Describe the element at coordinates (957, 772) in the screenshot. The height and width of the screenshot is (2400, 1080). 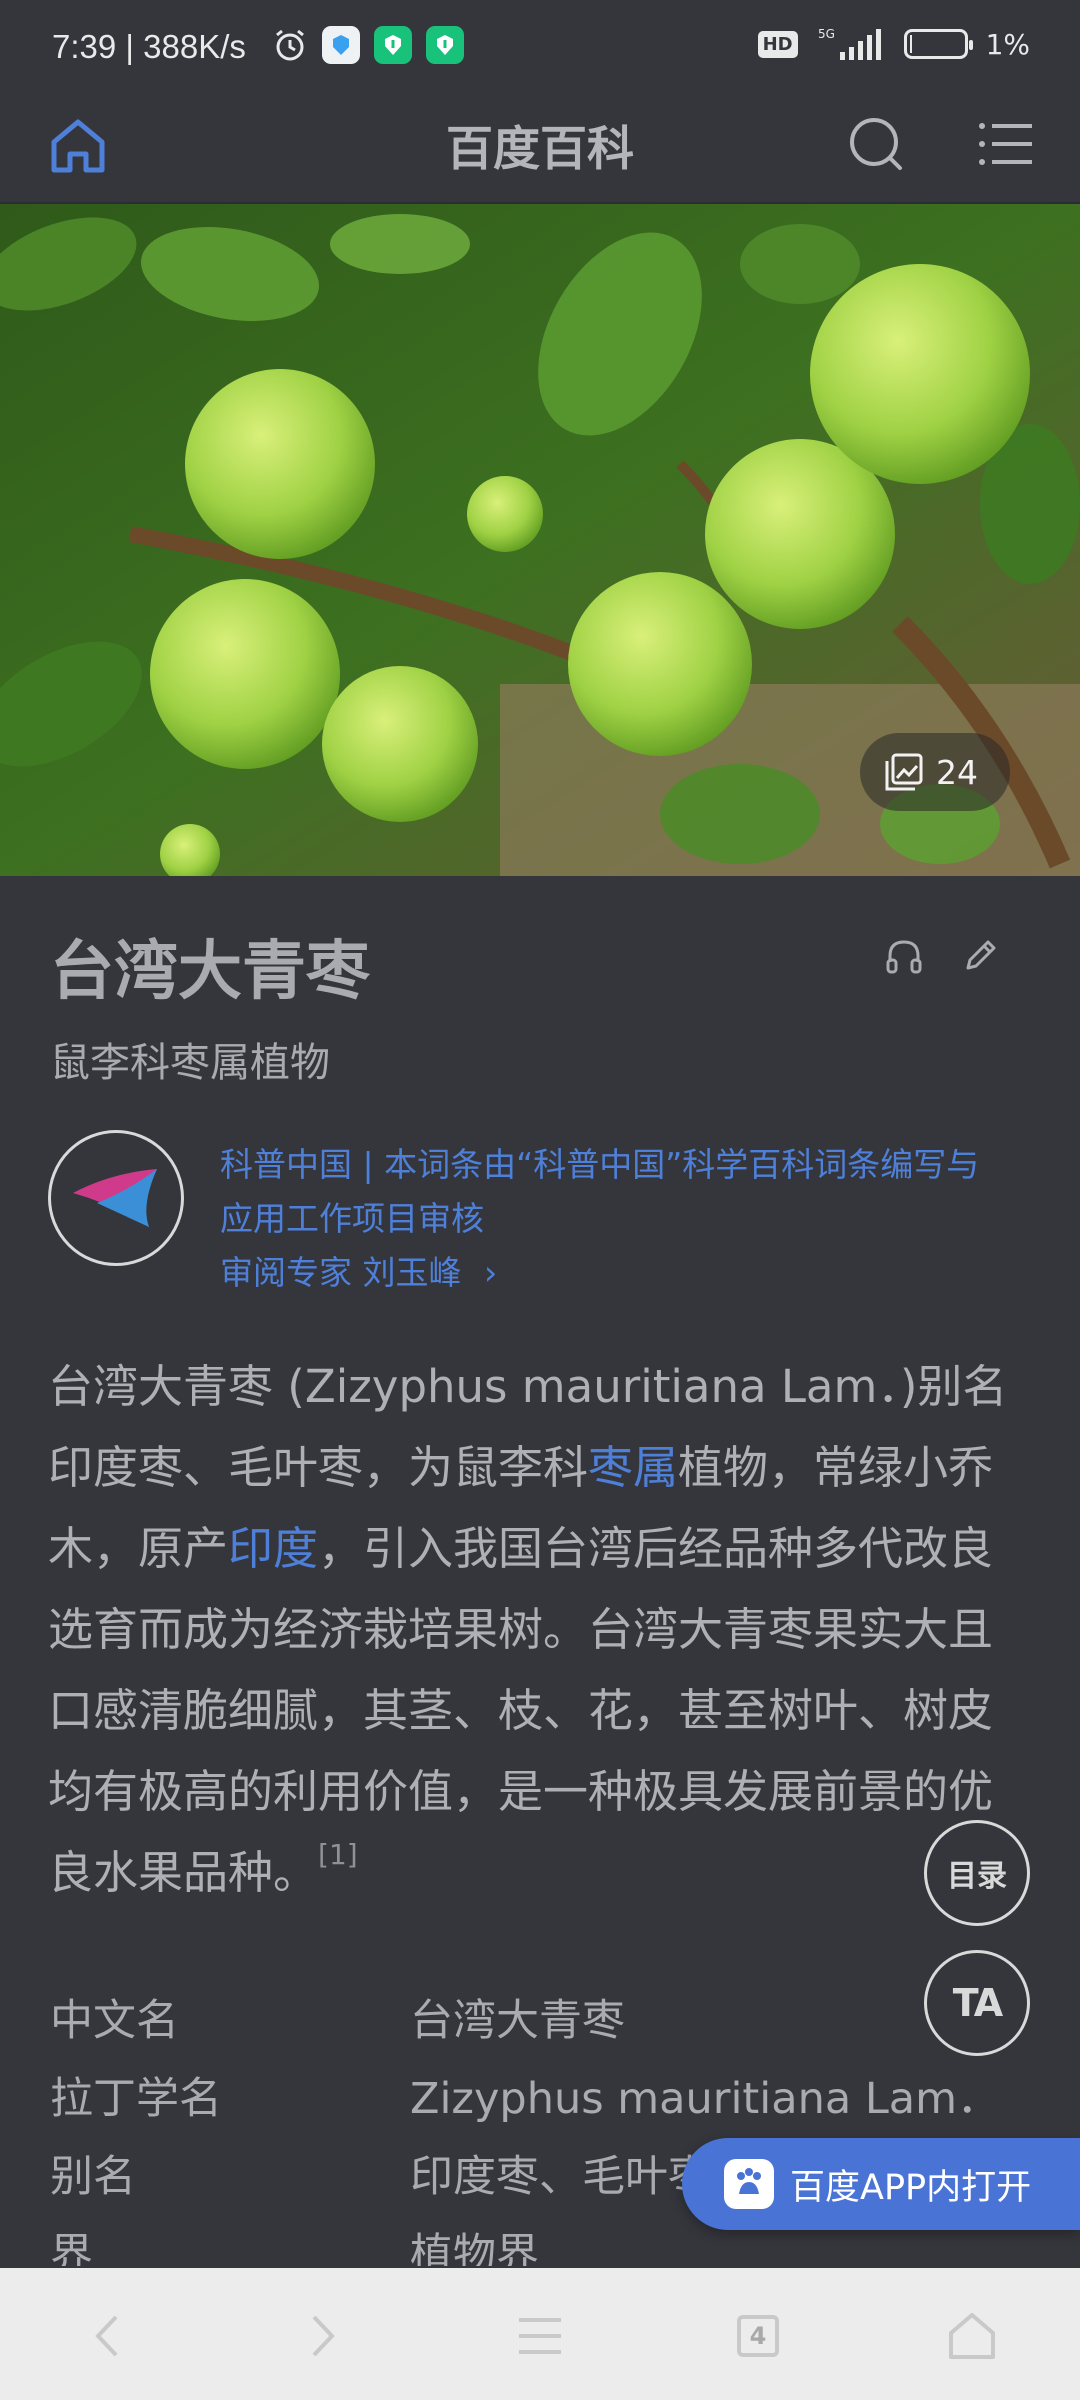
I see `image-count: 24` at that location.